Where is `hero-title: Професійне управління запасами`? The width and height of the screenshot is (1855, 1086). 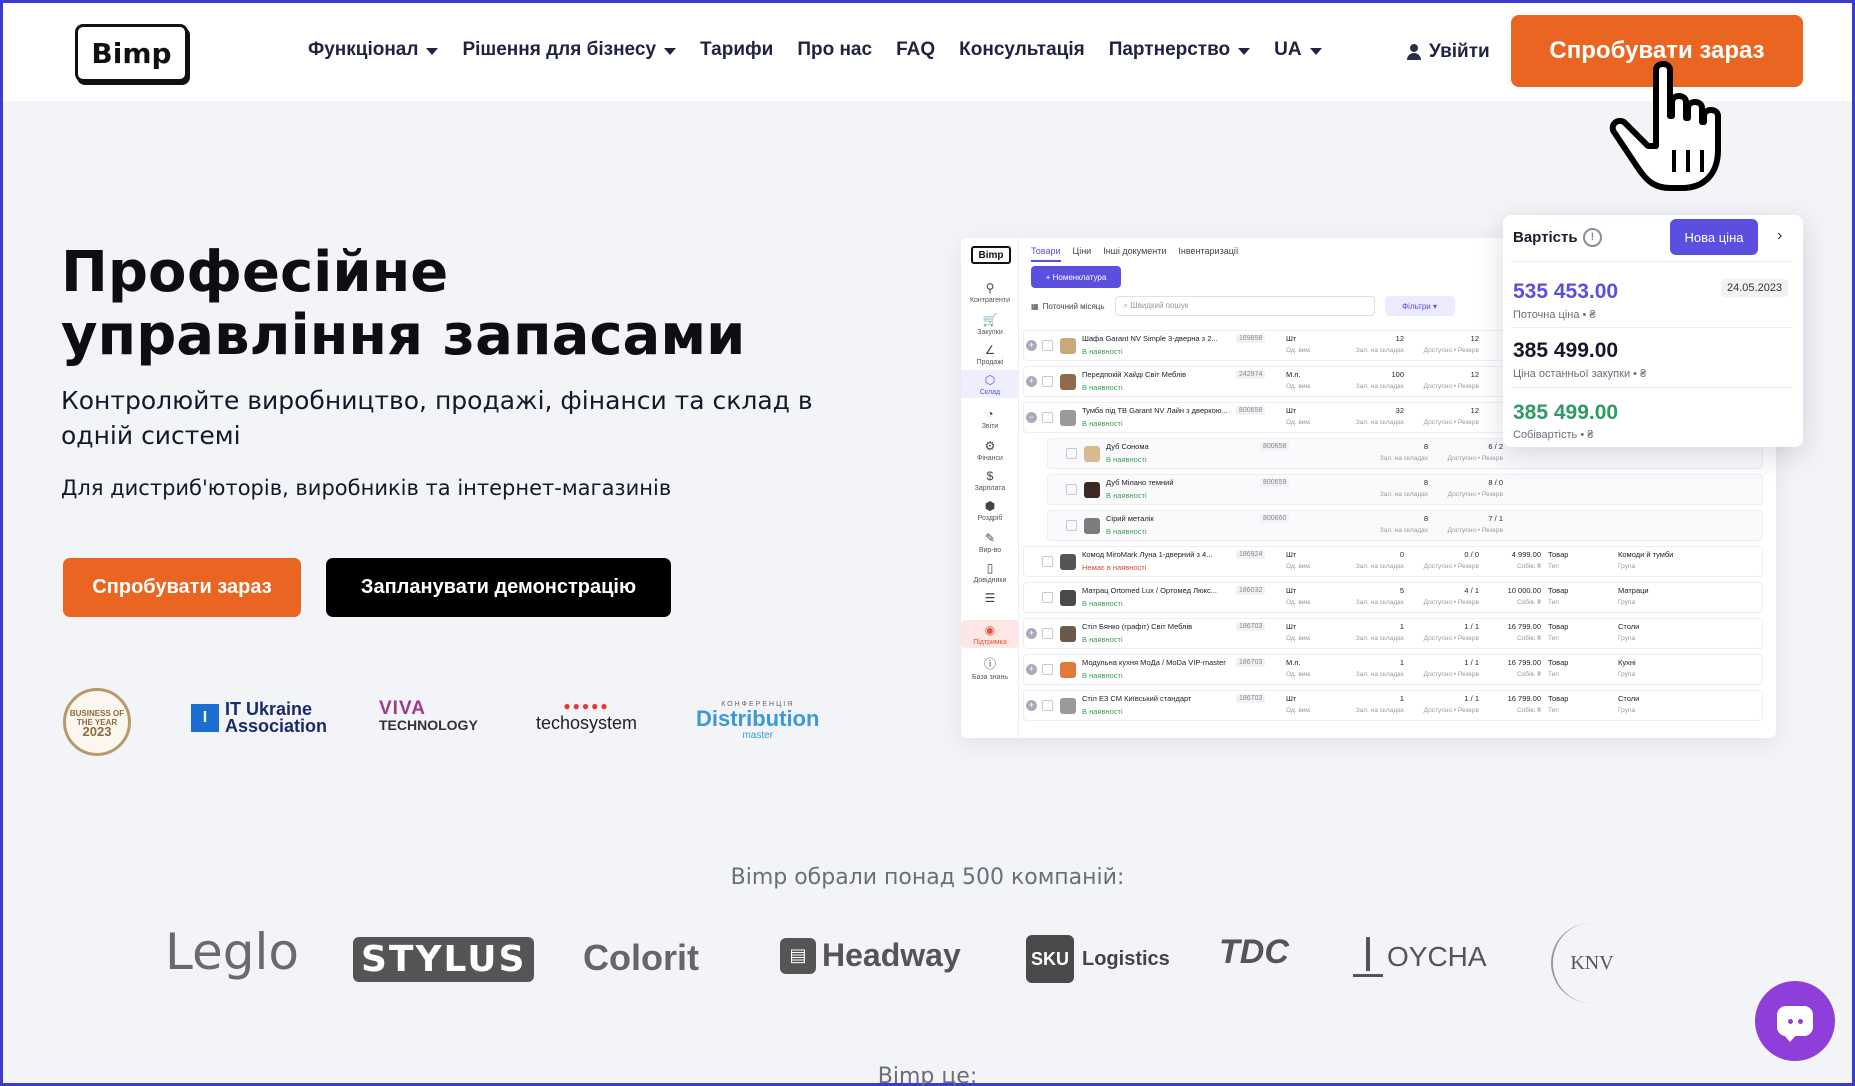
hero-title: Професійне управління запасами is located at coordinates (403, 304).